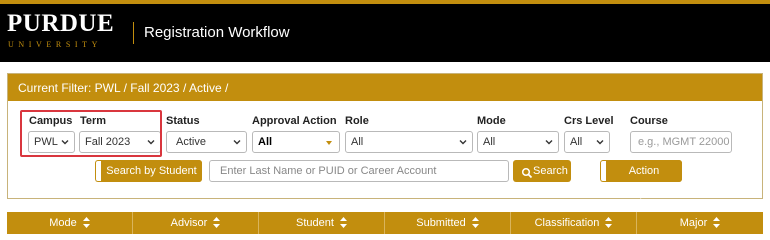 This screenshot has width=770, height=240. Describe the element at coordinates (574, 223) in the screenshot. I see `column-header-classification: Classification` at that location.